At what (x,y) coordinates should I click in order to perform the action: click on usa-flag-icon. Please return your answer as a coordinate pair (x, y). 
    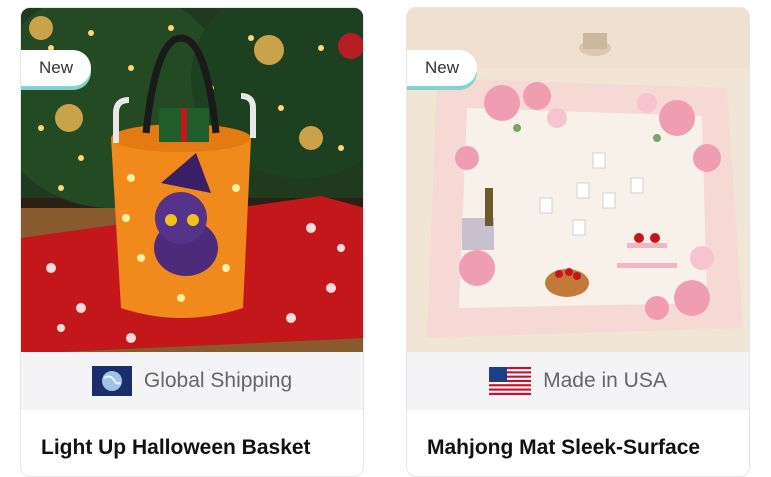
    Looking at the image, I should click on (510, 381).